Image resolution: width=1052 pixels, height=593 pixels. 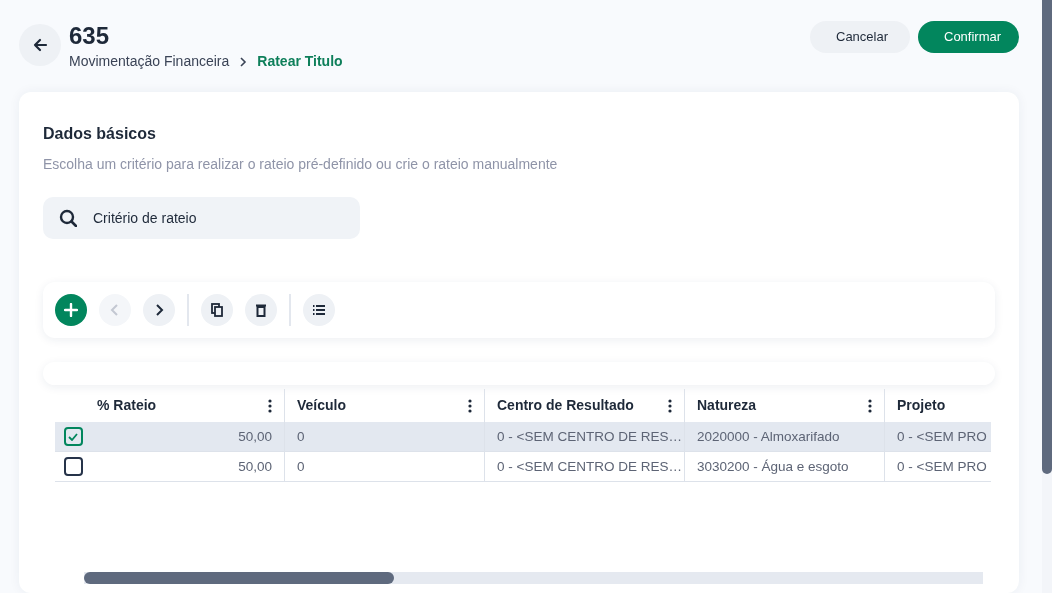 I want to click on check-icon, so click(x=73, y=436).